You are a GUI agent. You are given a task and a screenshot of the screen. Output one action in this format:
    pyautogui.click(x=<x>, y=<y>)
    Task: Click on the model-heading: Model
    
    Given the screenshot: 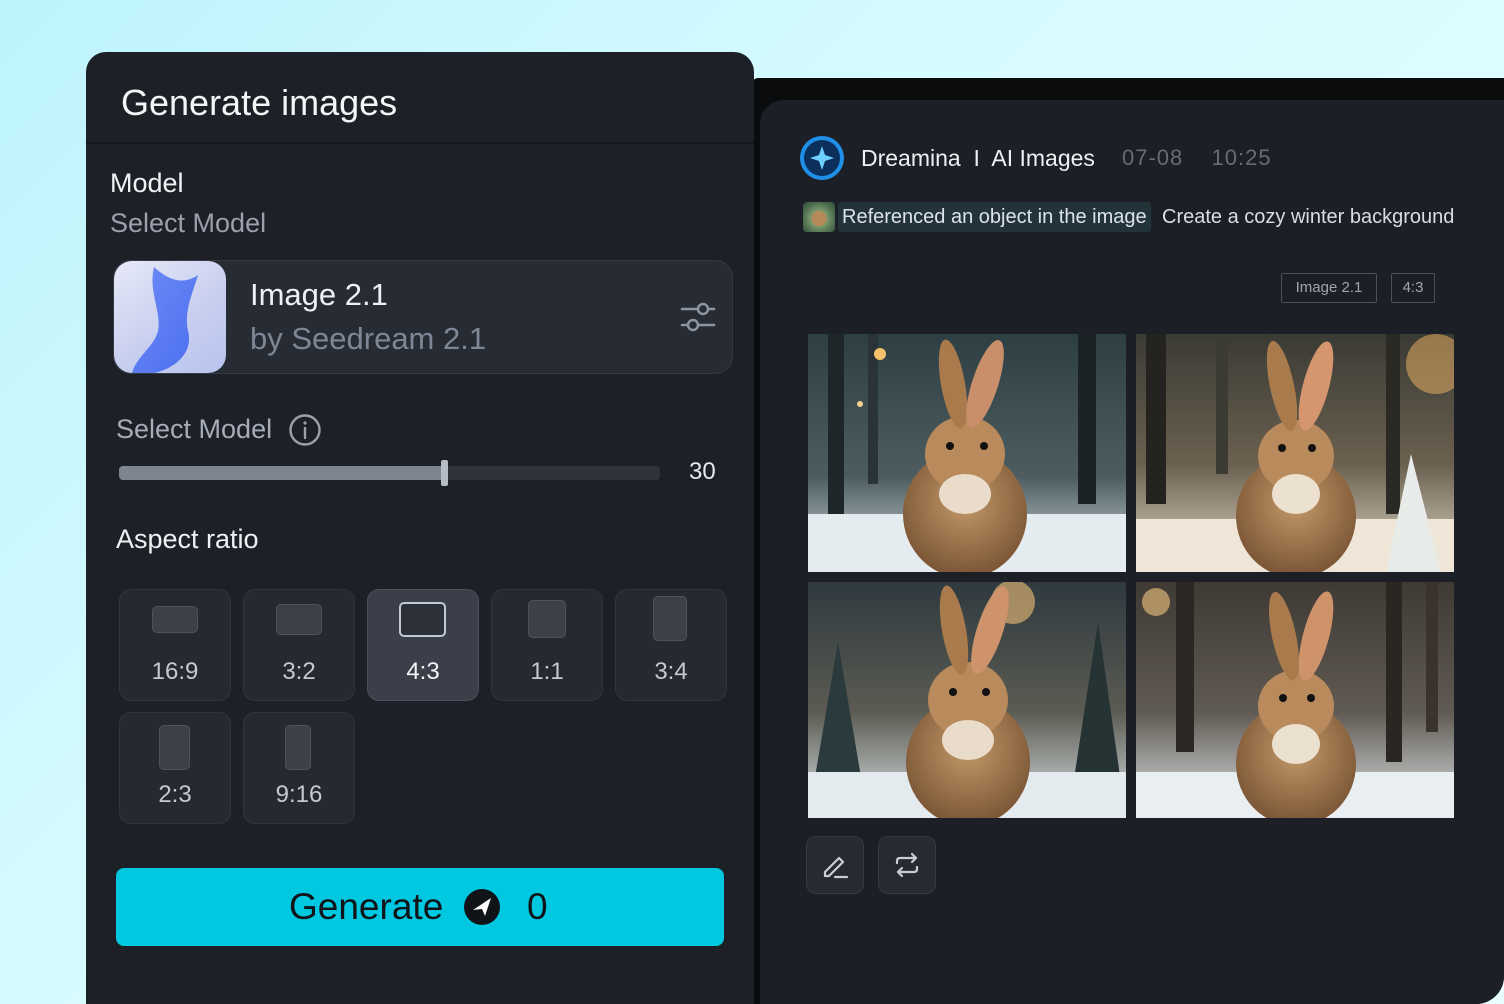 What is the action you would take?
    pyautogui.click(x=147, y=183)
    